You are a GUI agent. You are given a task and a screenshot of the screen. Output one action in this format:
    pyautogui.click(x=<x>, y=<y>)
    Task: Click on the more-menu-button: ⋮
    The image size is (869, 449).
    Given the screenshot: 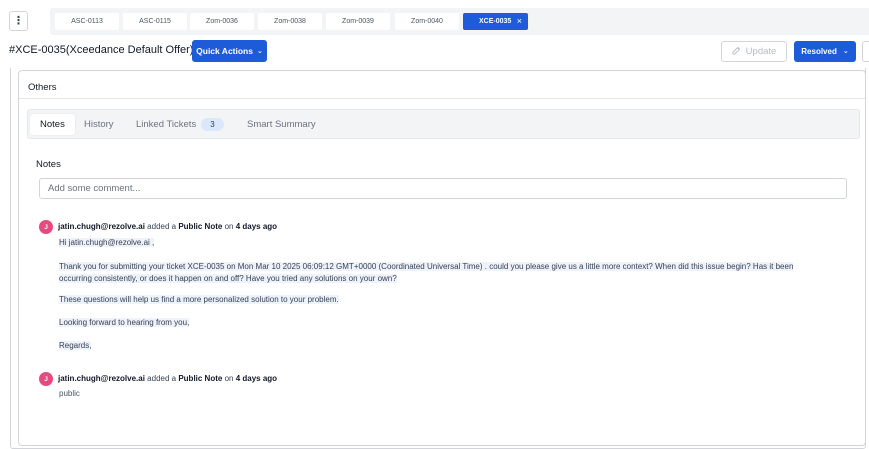 What is the action you would take?
    pyautogui.click(x=18, y=21)
    